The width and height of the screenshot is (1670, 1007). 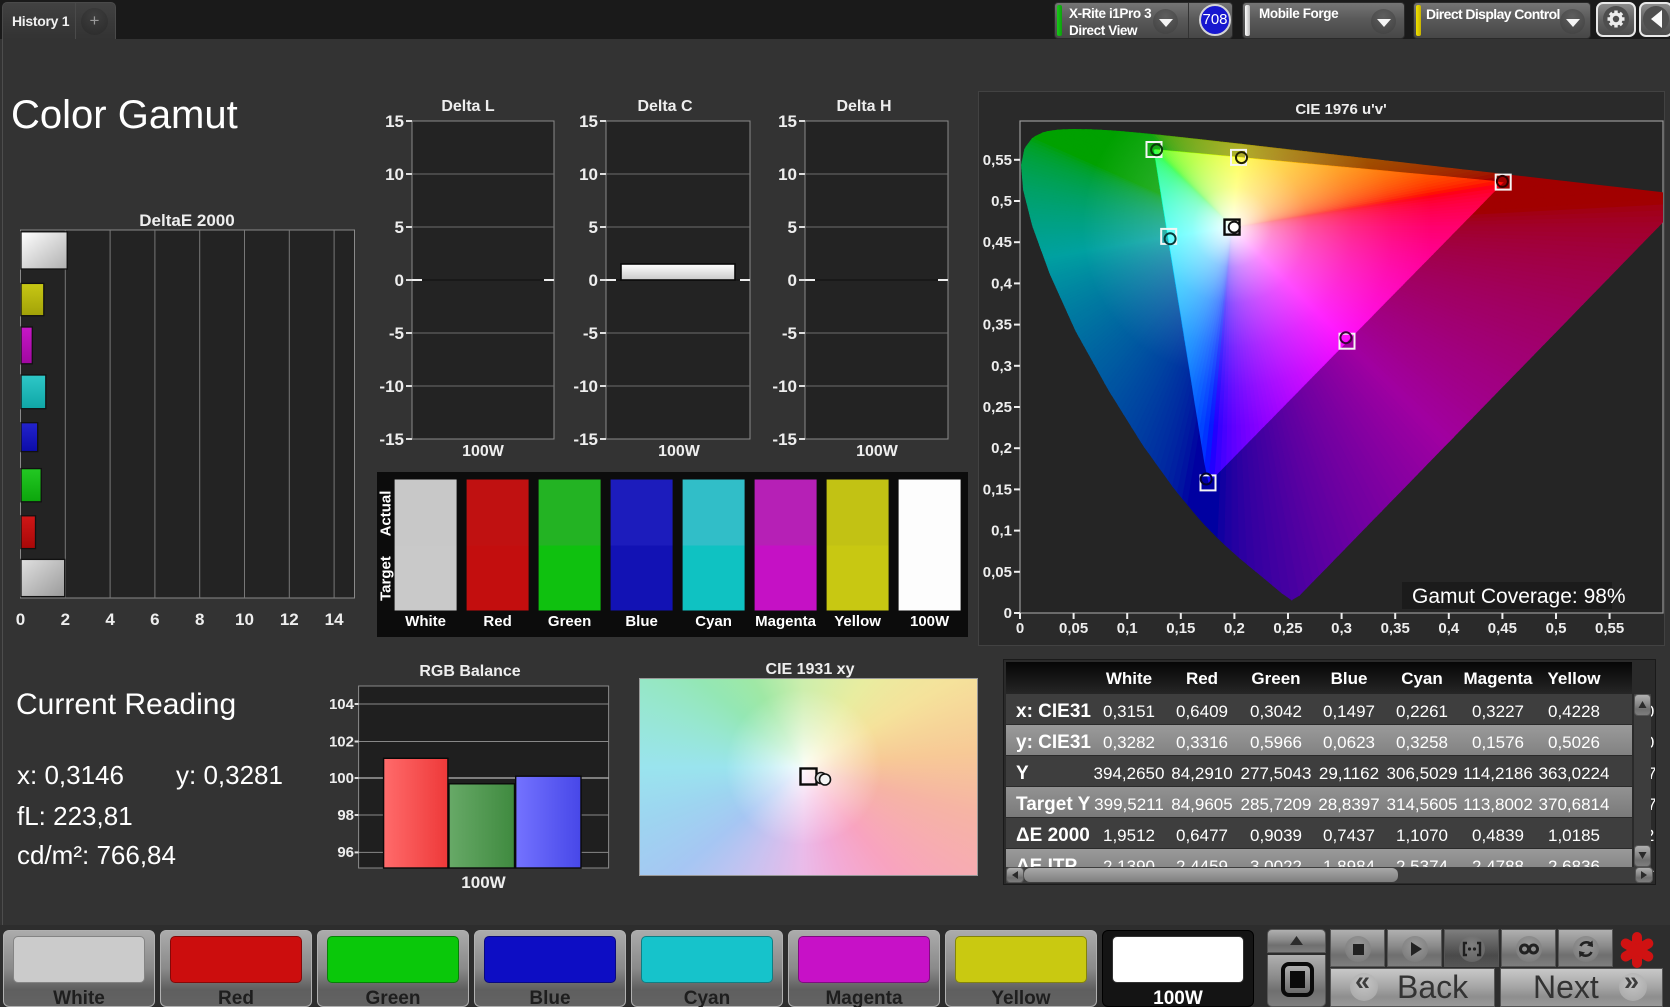 I want to click on svg-text: 100, so click(x=342, y=778).